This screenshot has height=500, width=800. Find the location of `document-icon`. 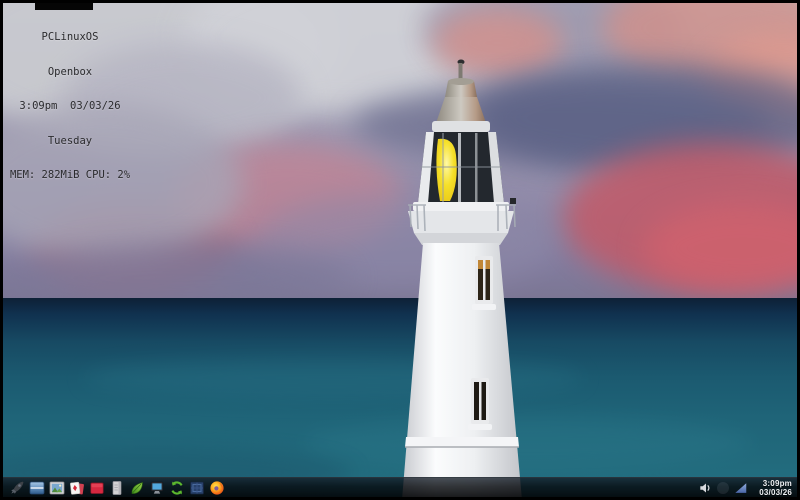

document-icon is located at coordinates (117, 488).